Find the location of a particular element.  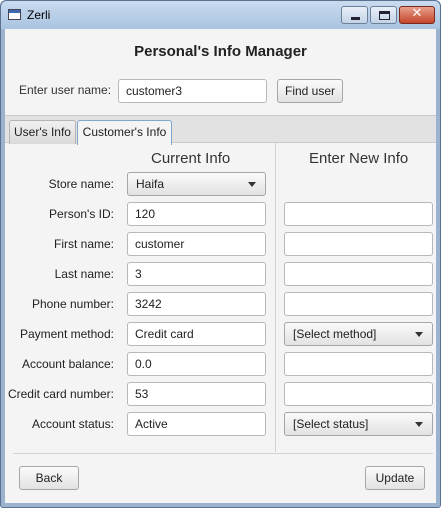

credit-card-number-label: Credit card number: is located at coordinates (60, 394).